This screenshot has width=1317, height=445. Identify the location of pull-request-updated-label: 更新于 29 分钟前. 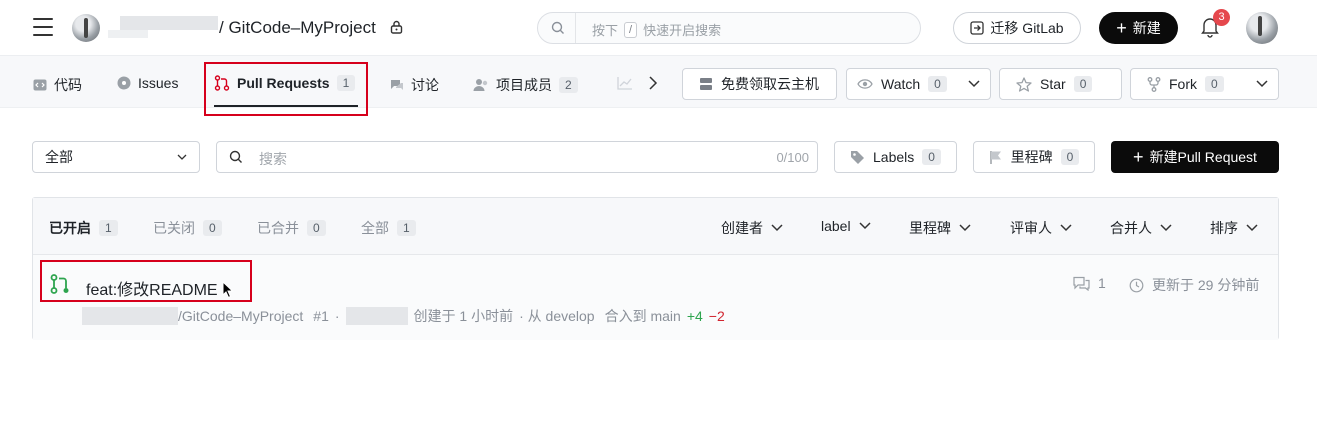
(1206, 285).